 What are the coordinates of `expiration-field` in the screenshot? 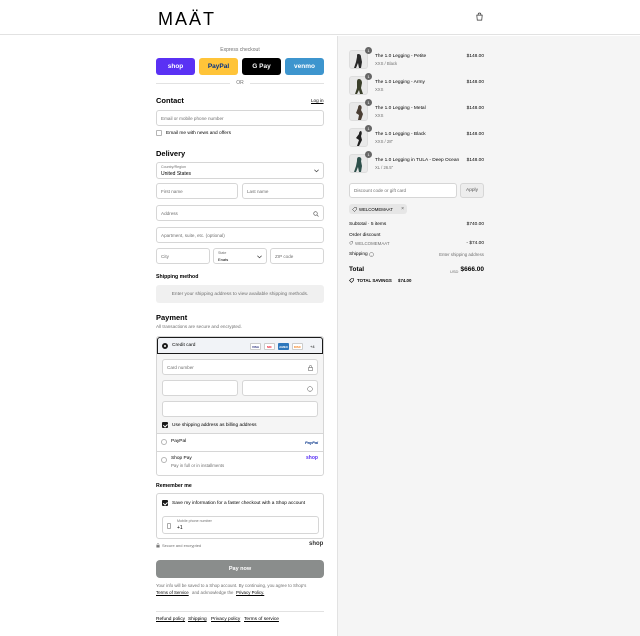 It's located at (200, 388).